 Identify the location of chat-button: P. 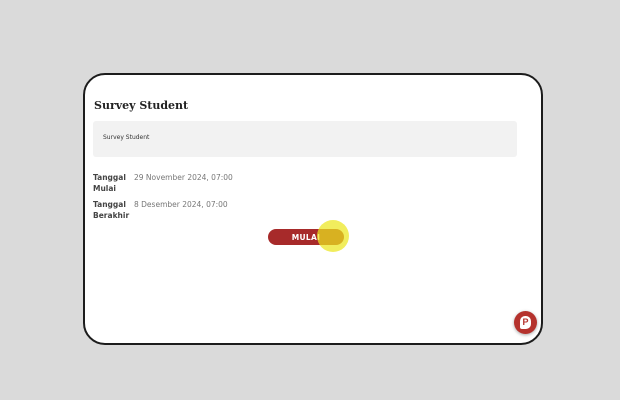
(525, 322).